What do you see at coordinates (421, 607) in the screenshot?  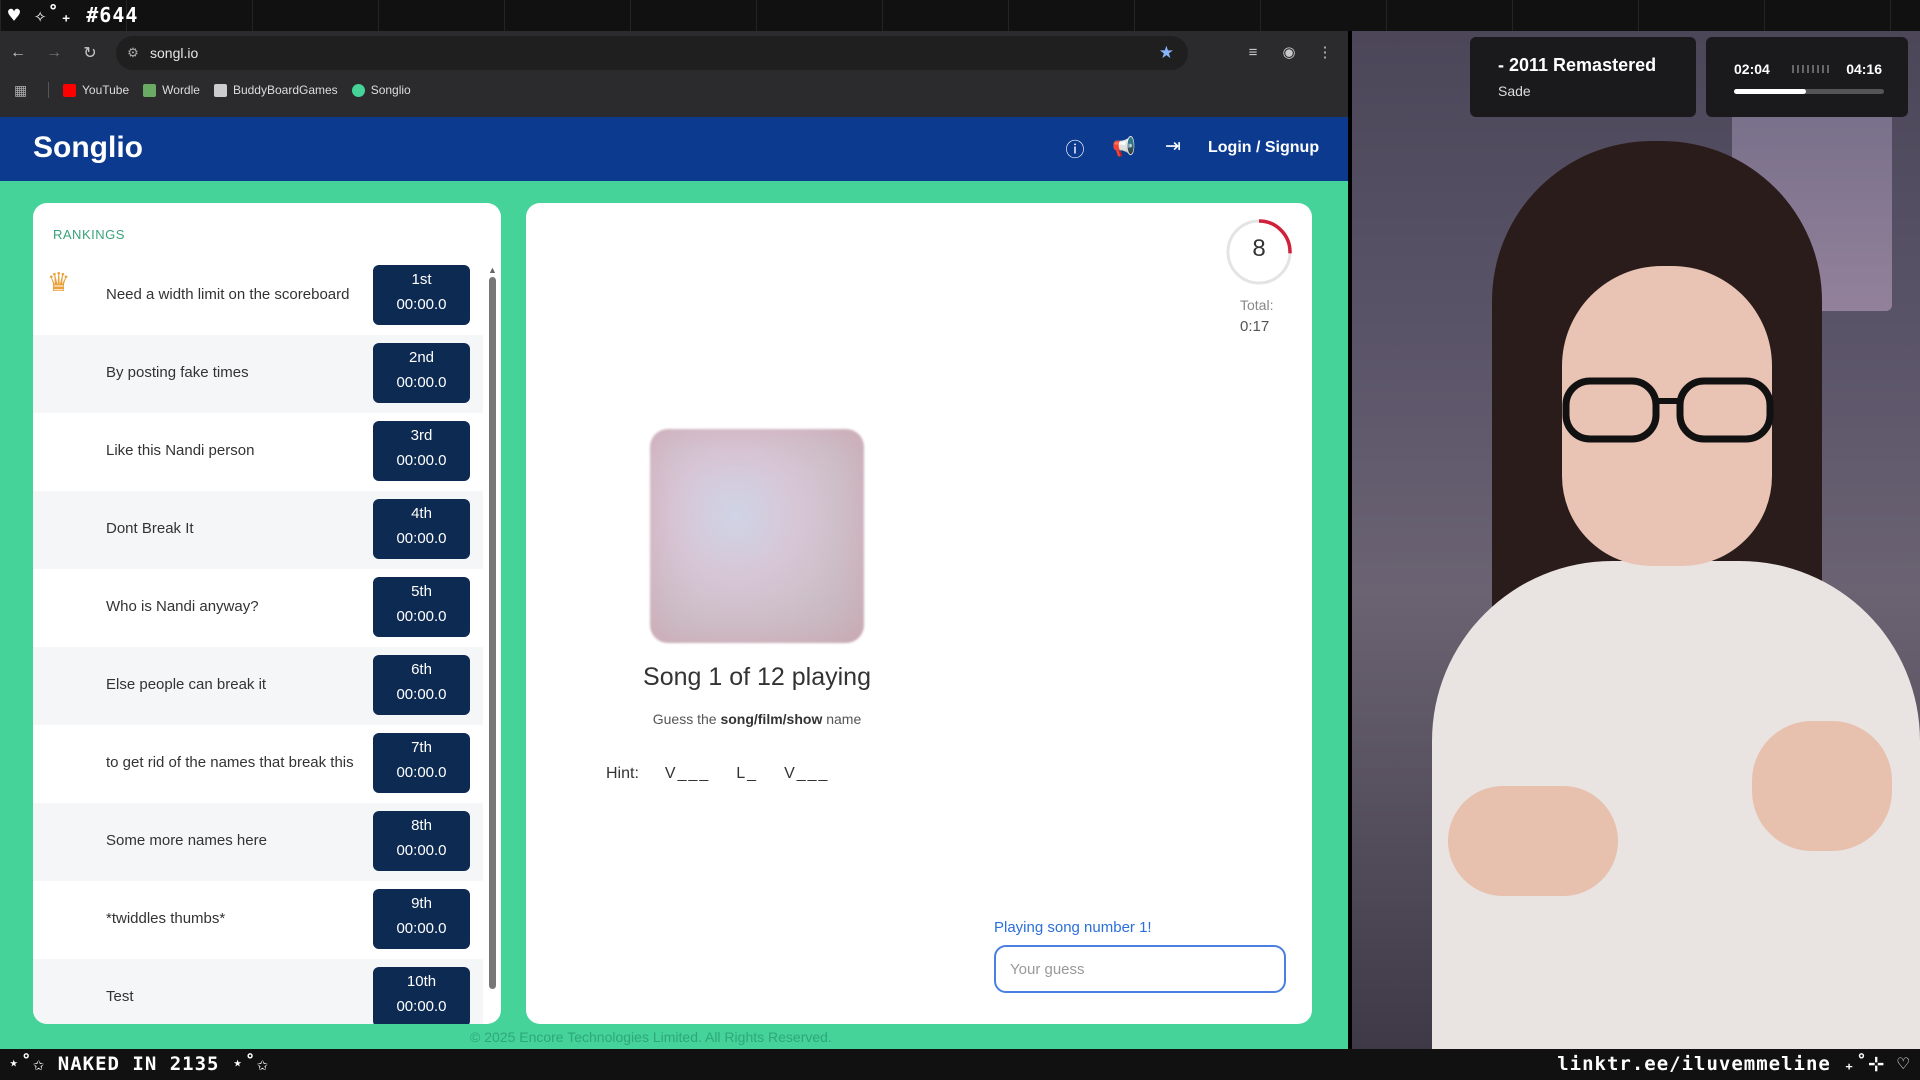 I see `rank-badge: 5th 00:00.0` at bounding box center [421, 607].